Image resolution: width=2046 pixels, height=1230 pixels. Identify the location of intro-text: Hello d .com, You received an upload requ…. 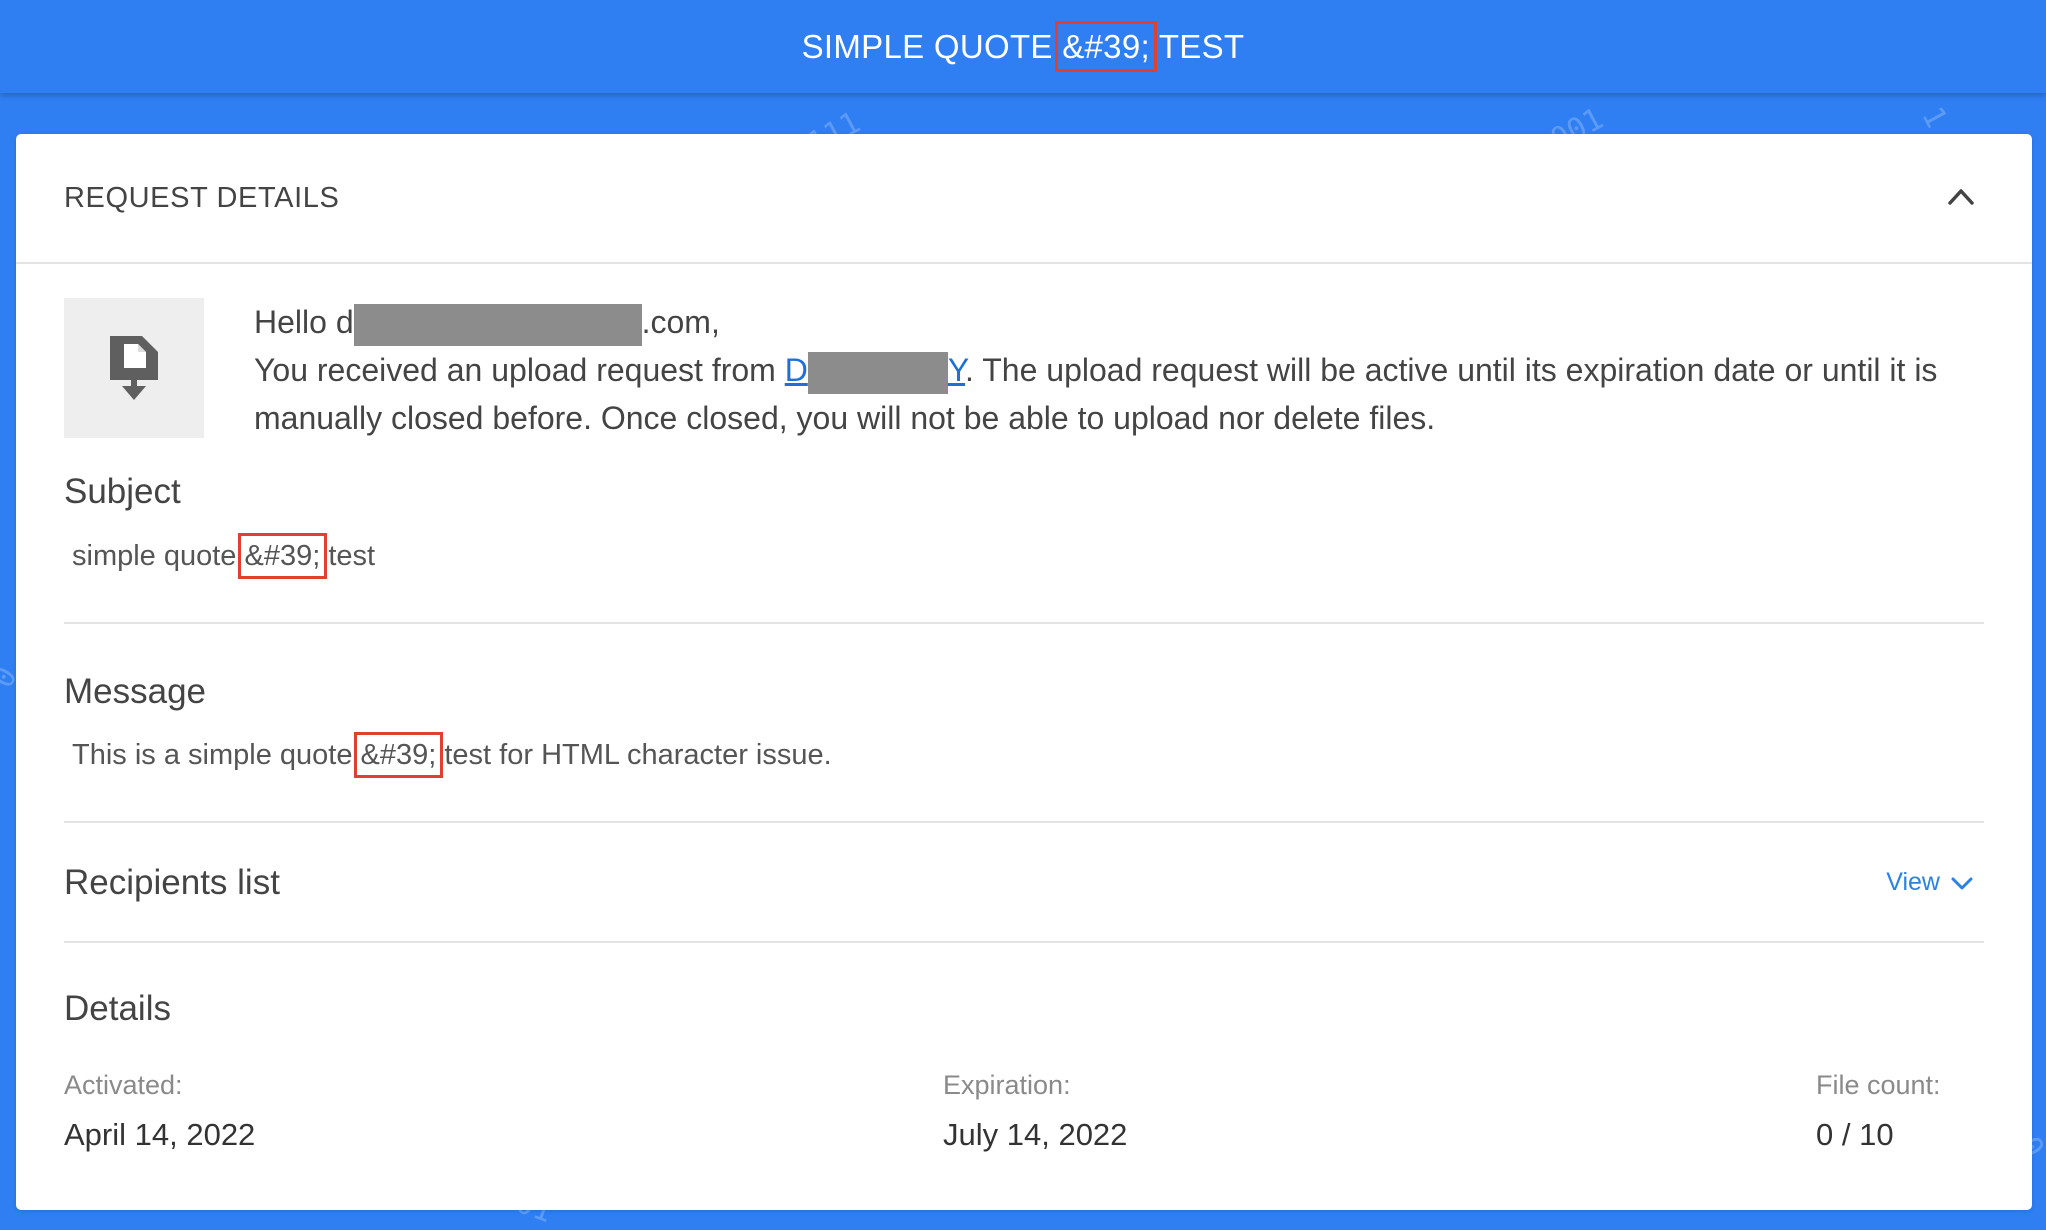
(1114, 370).